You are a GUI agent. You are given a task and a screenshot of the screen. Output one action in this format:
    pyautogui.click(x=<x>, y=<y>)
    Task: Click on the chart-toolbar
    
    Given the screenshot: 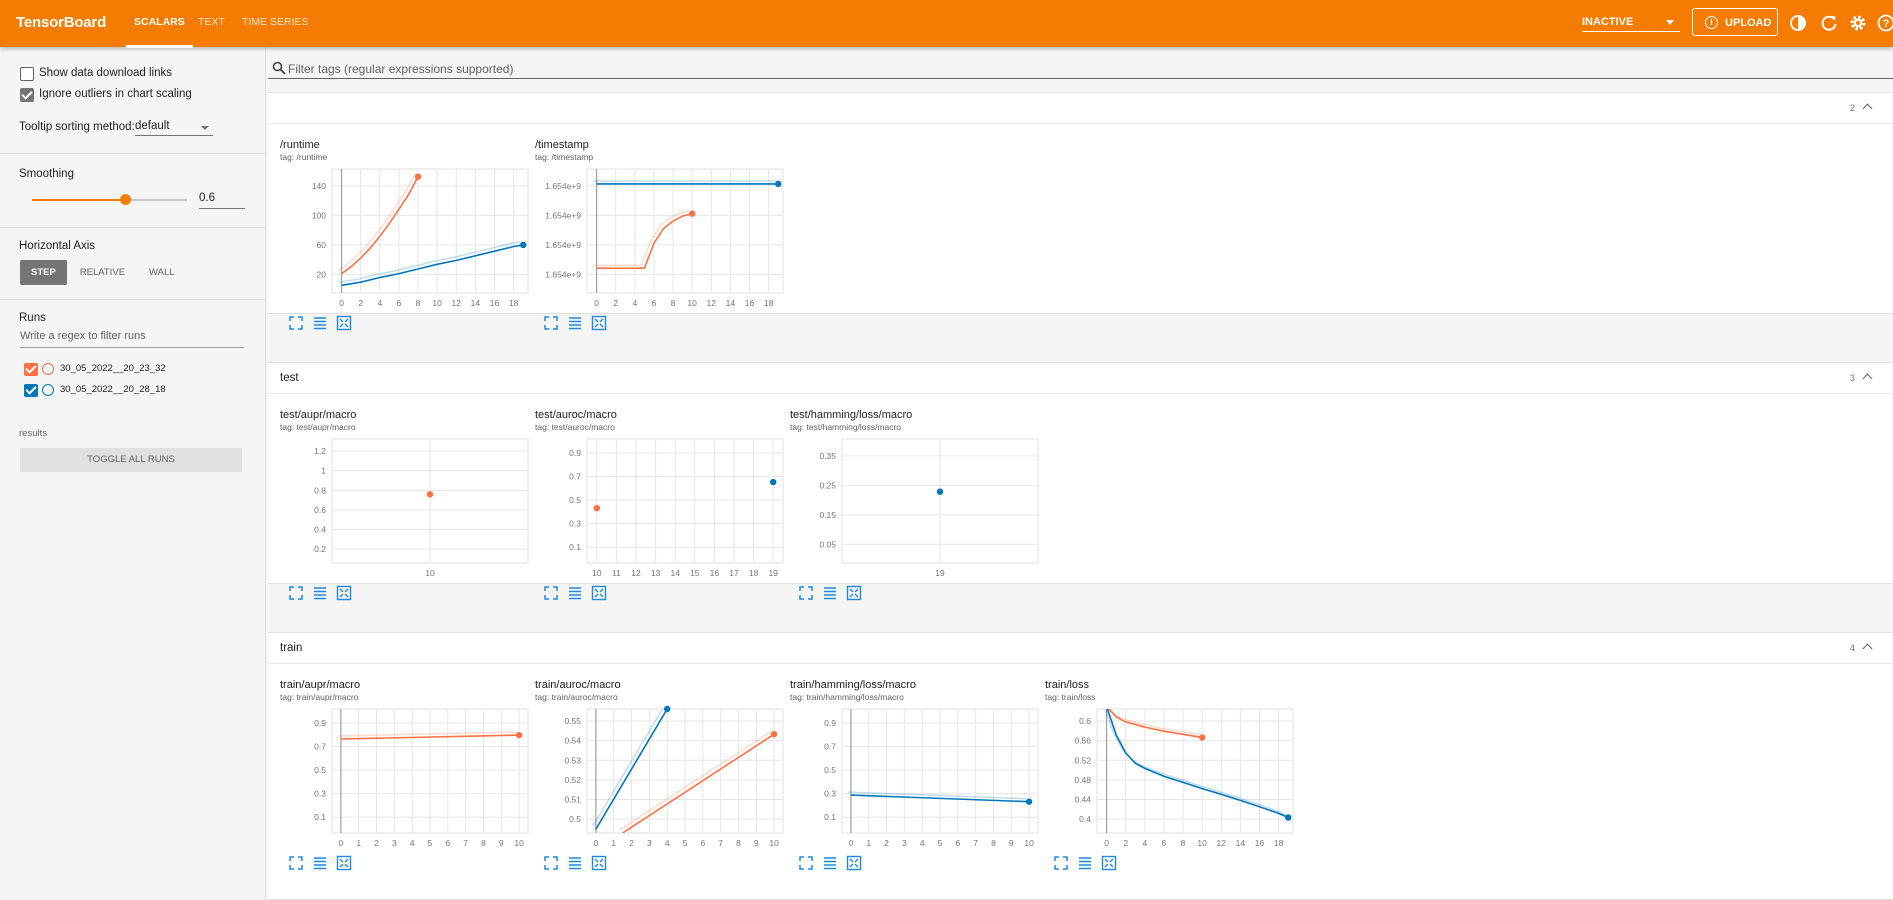 What is the action you would take?
    pyautogui.click(x=830, y=863)
    